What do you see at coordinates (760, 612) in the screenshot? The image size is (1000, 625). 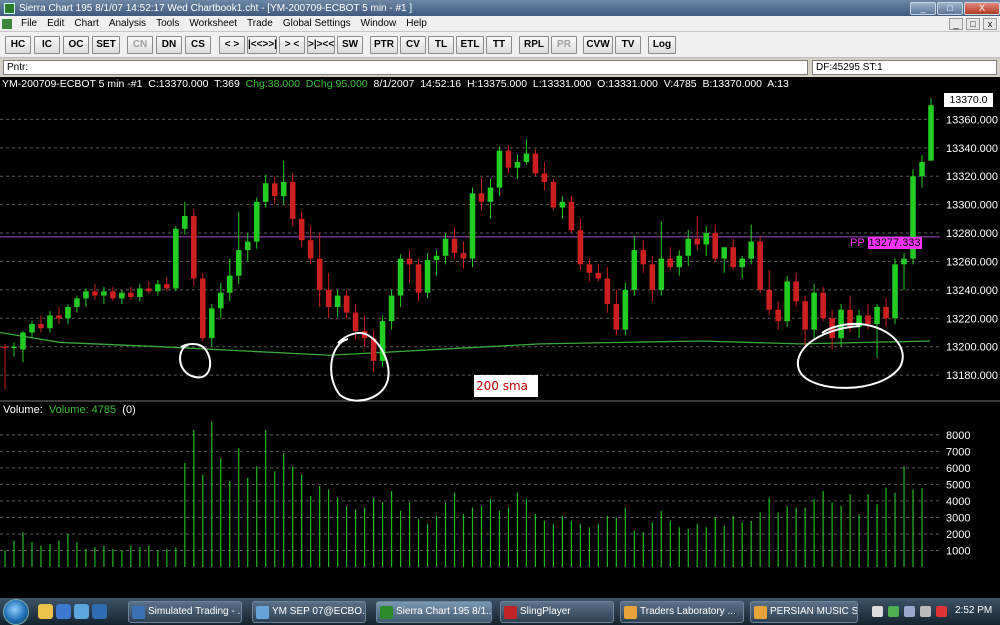 I see `firefox-icon` at bounding box center [760, 612].